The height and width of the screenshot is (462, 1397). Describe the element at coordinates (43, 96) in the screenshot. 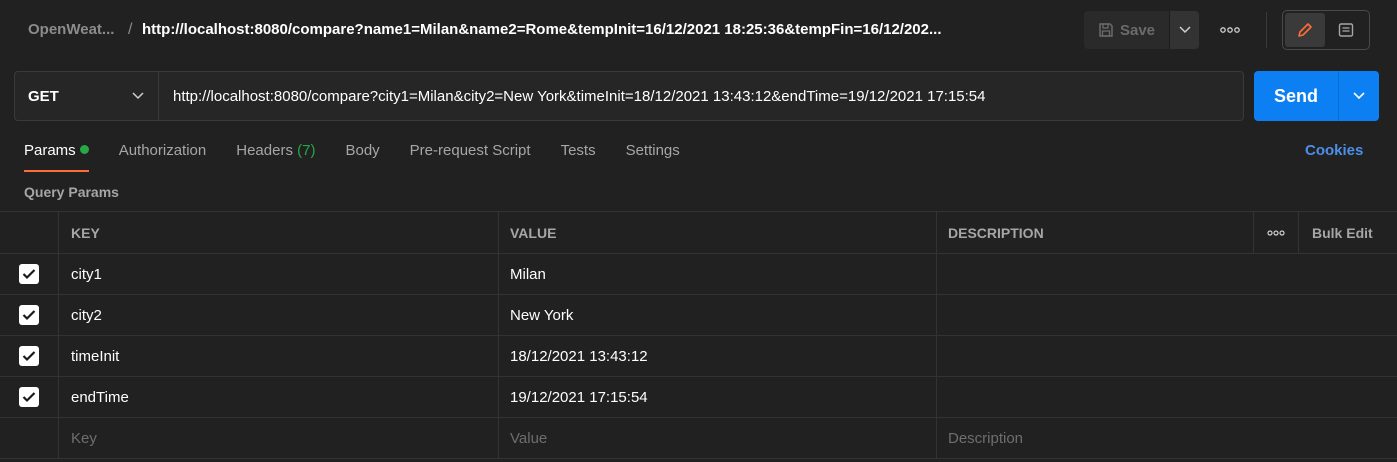

I see `method-label: GET` at that location.